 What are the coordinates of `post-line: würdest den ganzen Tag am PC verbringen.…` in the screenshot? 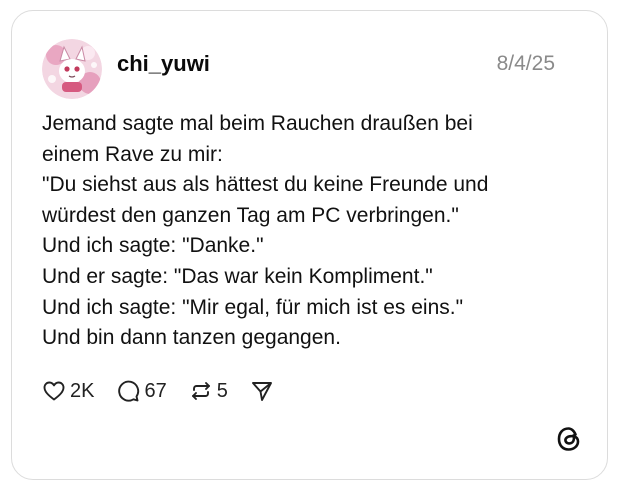 It's located at (250, 215).